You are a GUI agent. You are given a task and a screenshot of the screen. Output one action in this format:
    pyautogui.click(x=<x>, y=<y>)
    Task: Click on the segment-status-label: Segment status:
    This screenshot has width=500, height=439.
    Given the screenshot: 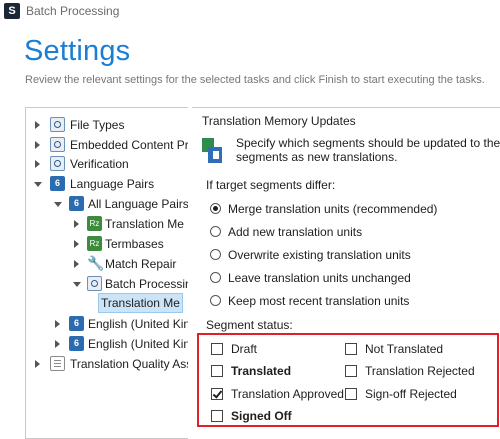 What is the action you would take?
    pyautogui.click(x=249, y=325)
    